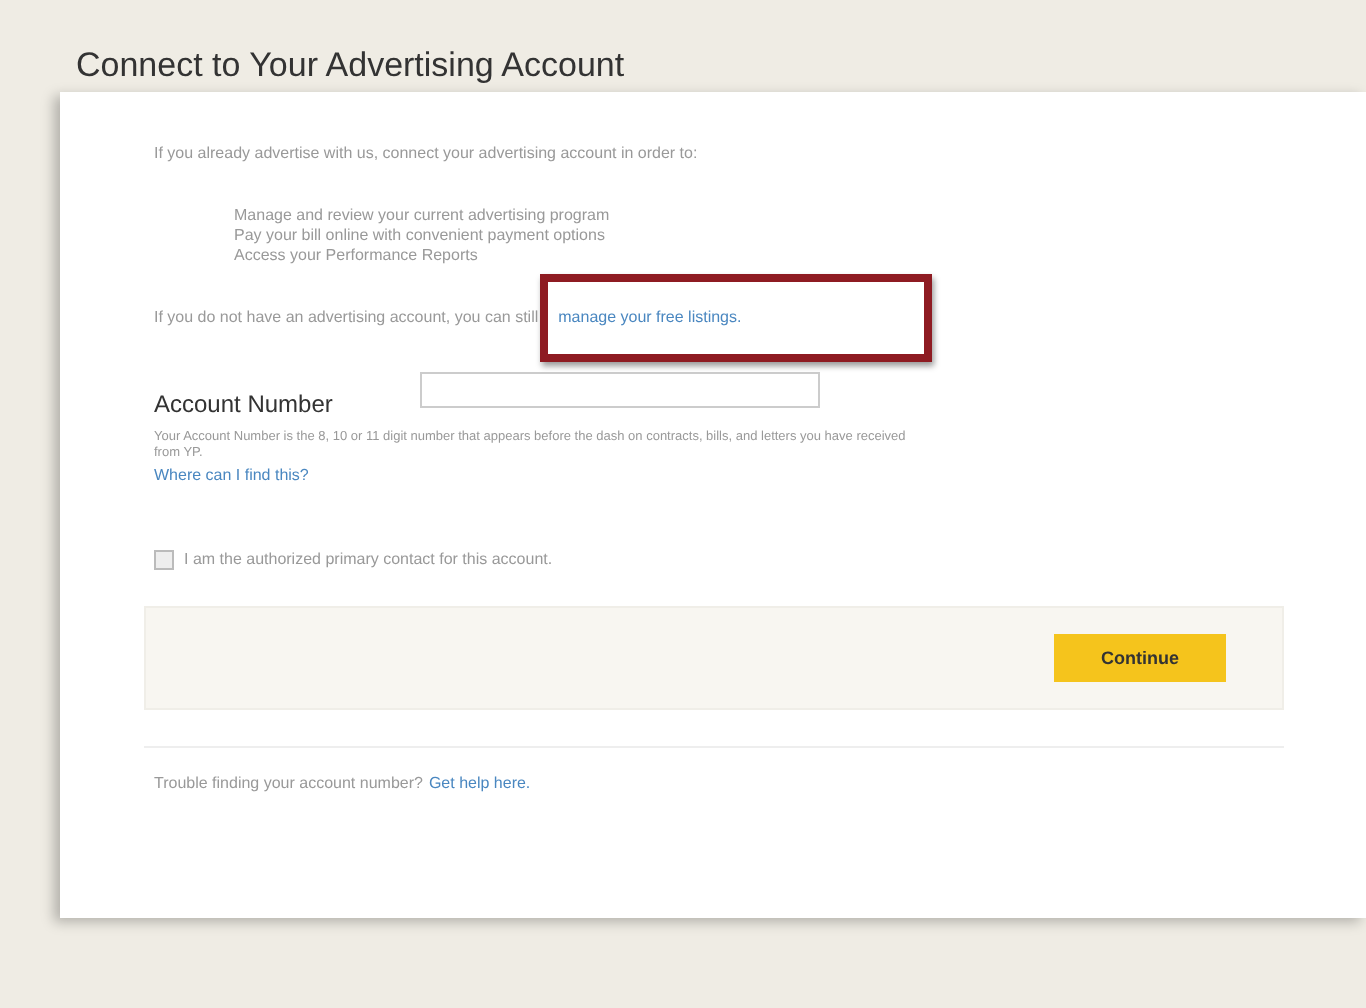  Describe the element at coordinates (164, 559) in the screenshot. I see `checkbox` at that location.